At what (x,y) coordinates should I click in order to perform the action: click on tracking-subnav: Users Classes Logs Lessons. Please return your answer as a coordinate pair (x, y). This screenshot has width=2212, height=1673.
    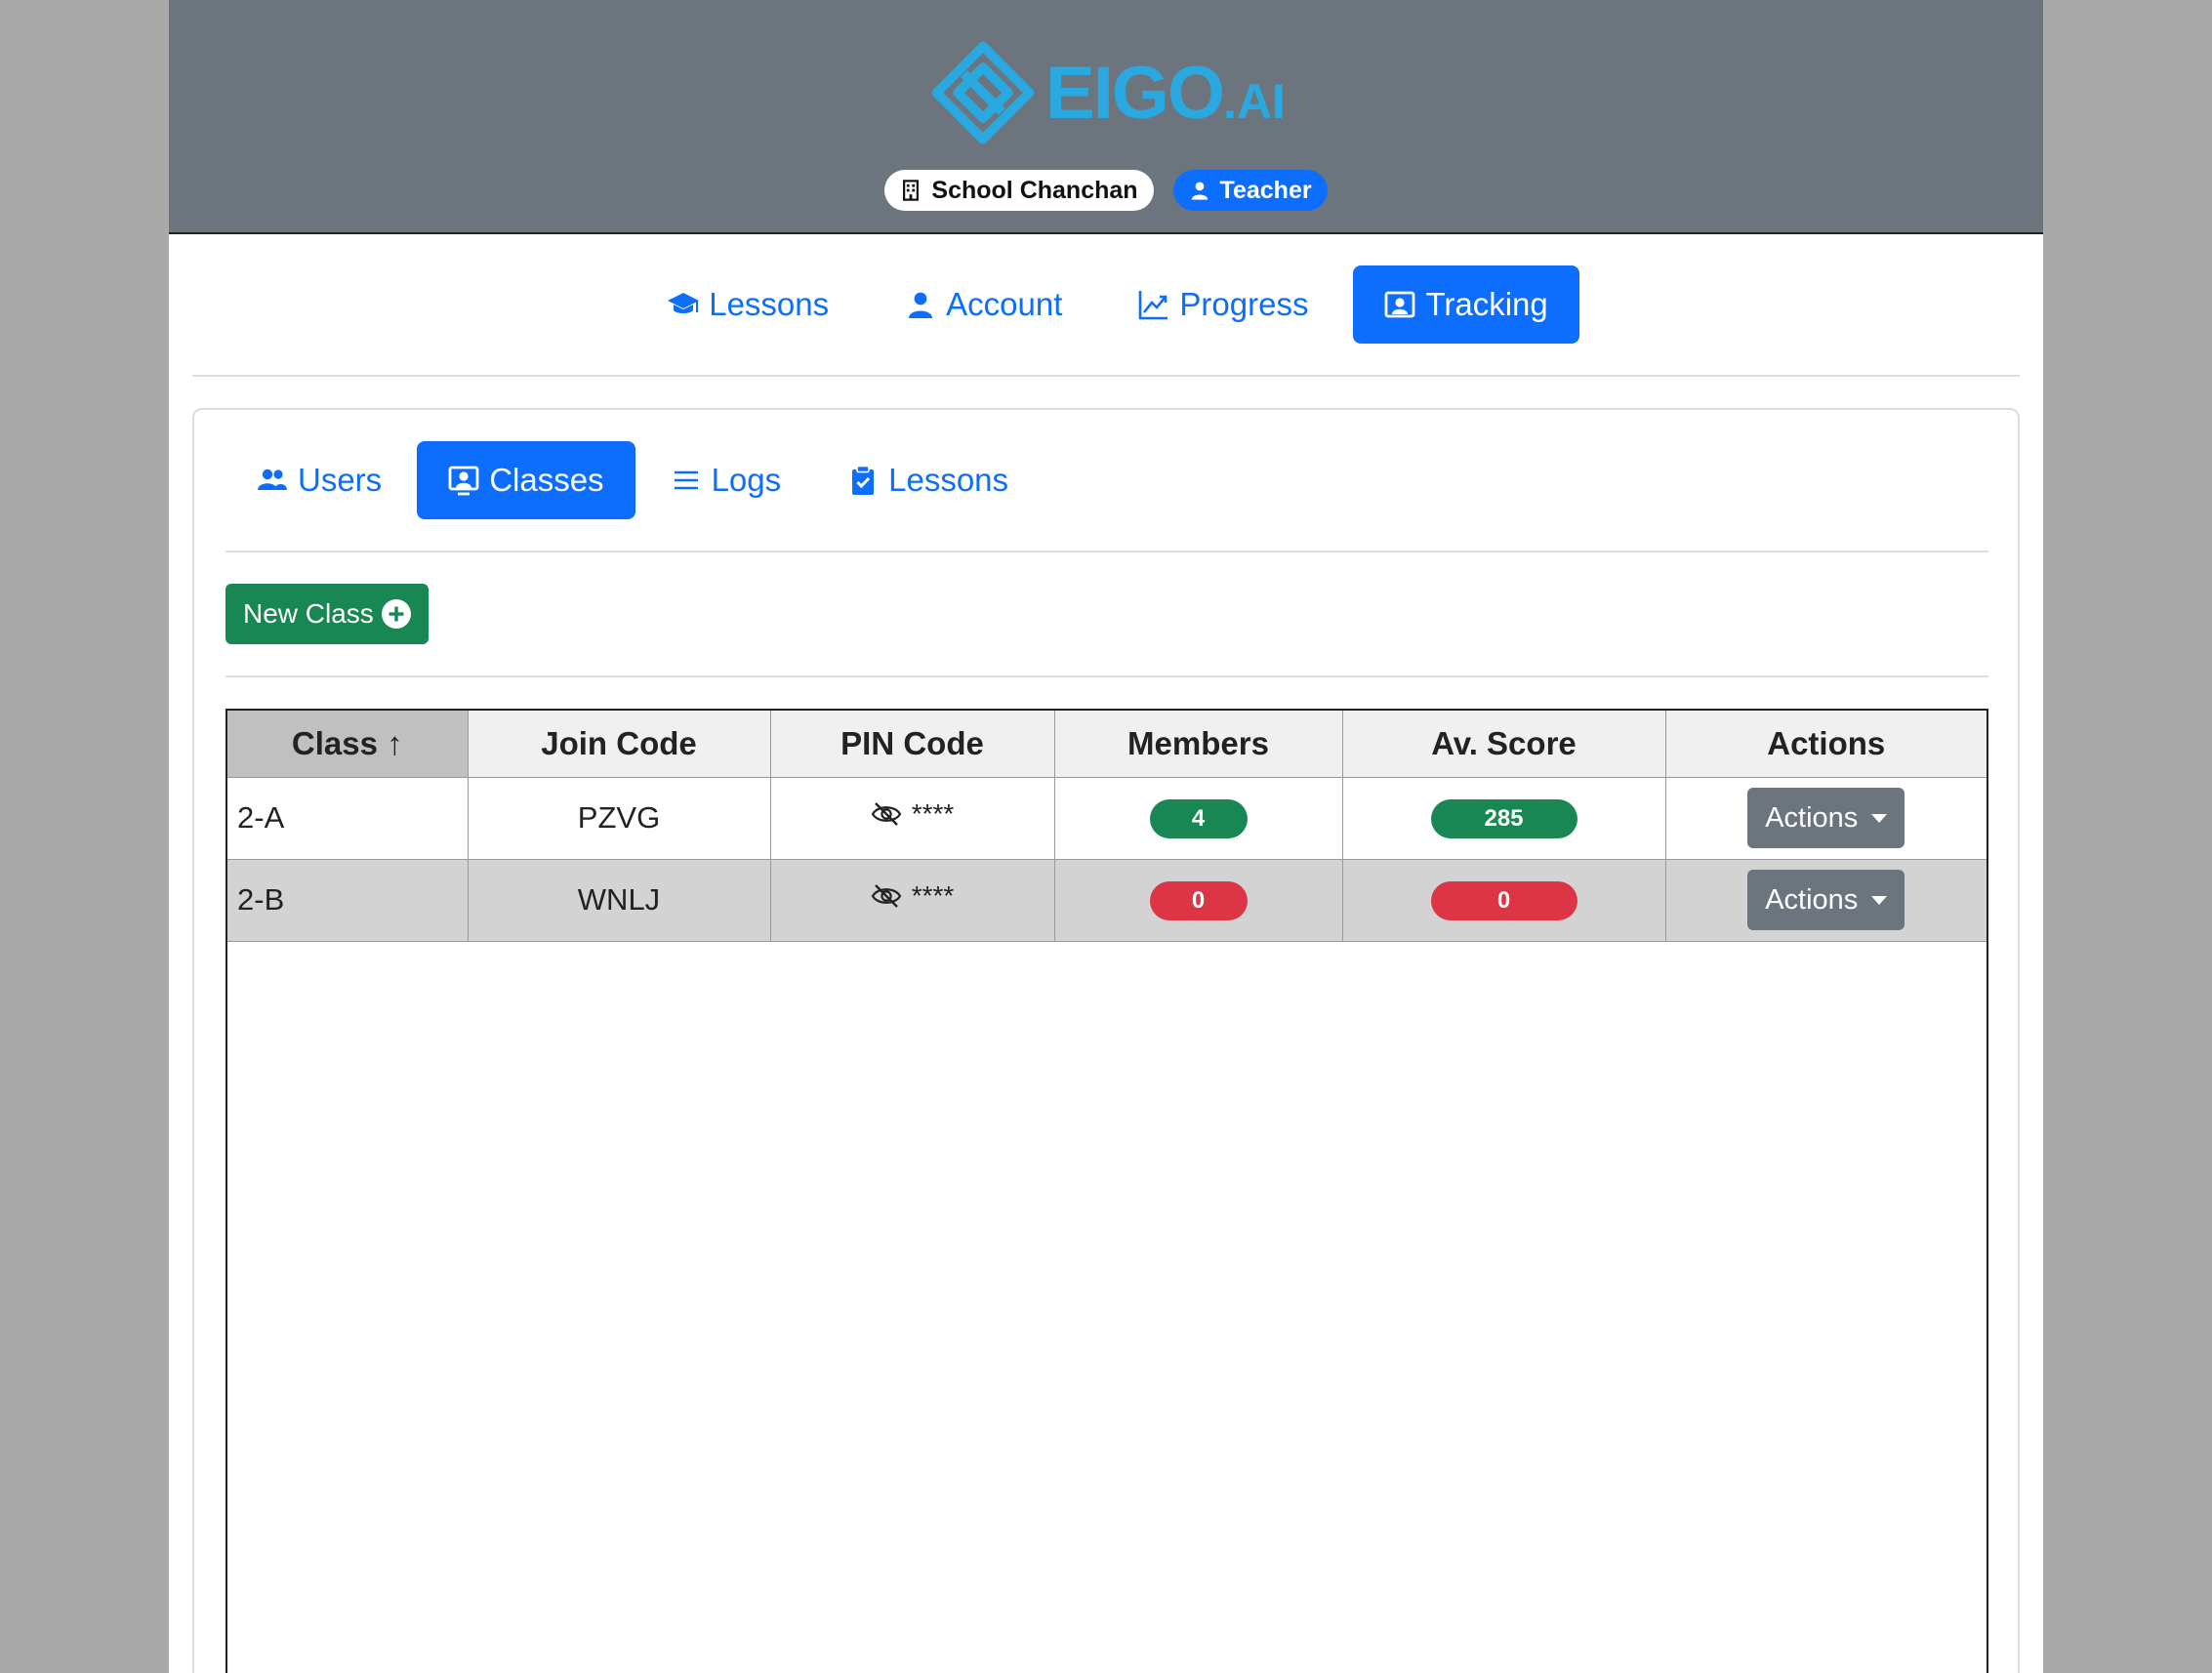
    Looking at the image, I should click on (632, 480).